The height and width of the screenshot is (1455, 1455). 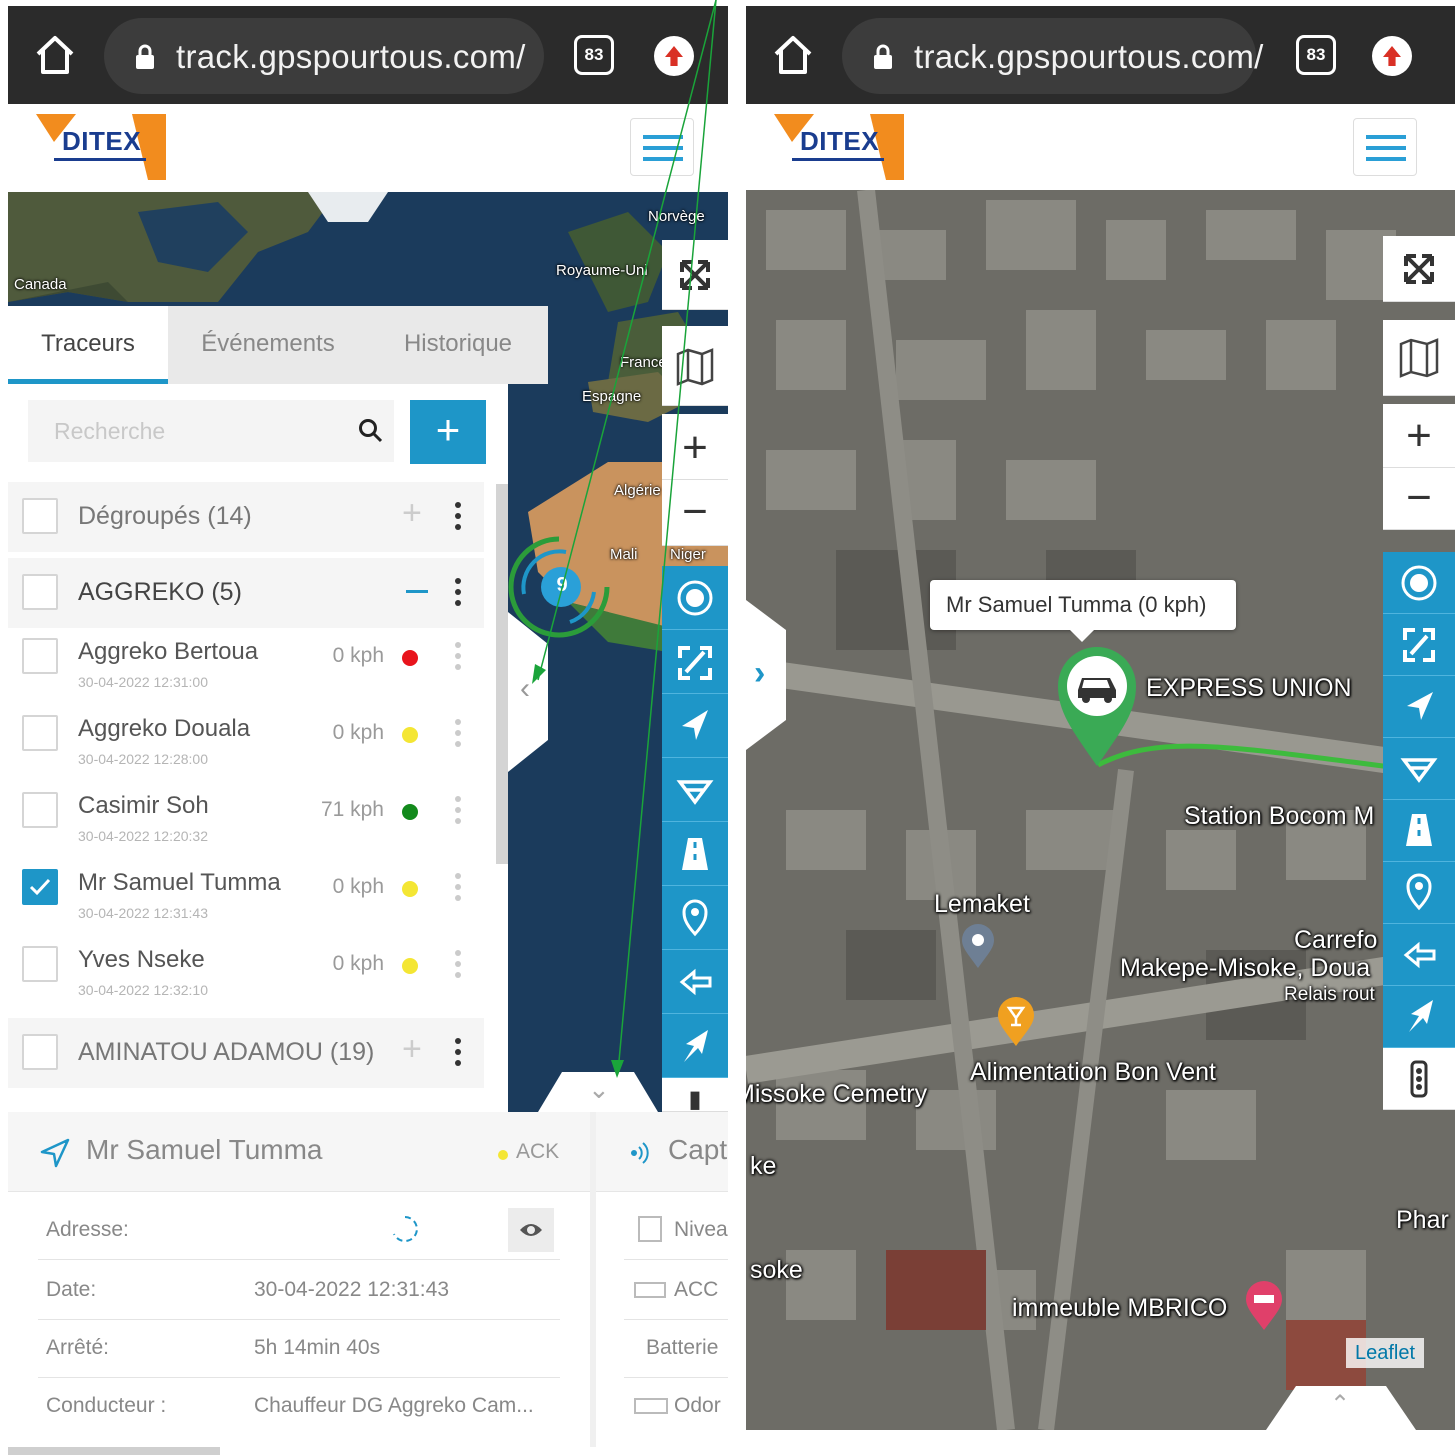 What do you see at coordinates (106, 1405) in the screenshot?
I see `info-label: Conducteur :` at bounding box center [106, 1405].